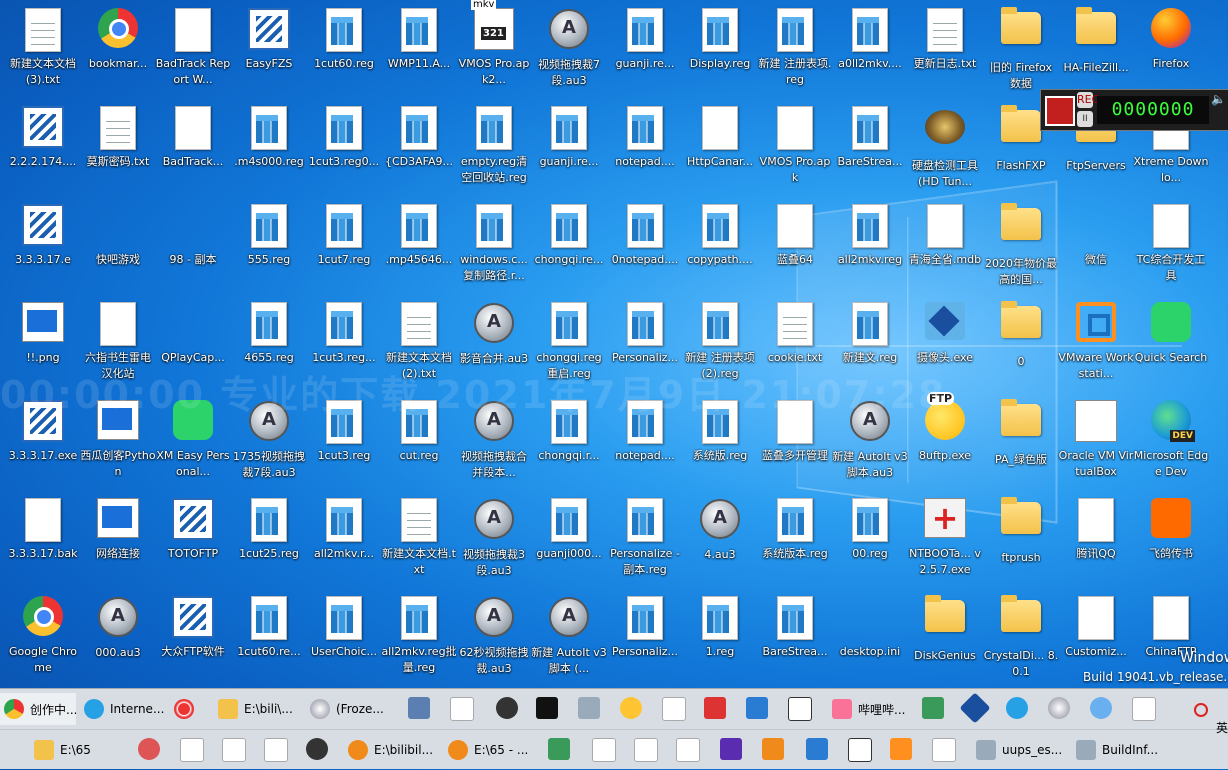  What do you see at coordinates (419, 344) in the screenshot?
I see `desktop-icon: 新建文本文档 (2).txt` at bounding box center [419, 344].